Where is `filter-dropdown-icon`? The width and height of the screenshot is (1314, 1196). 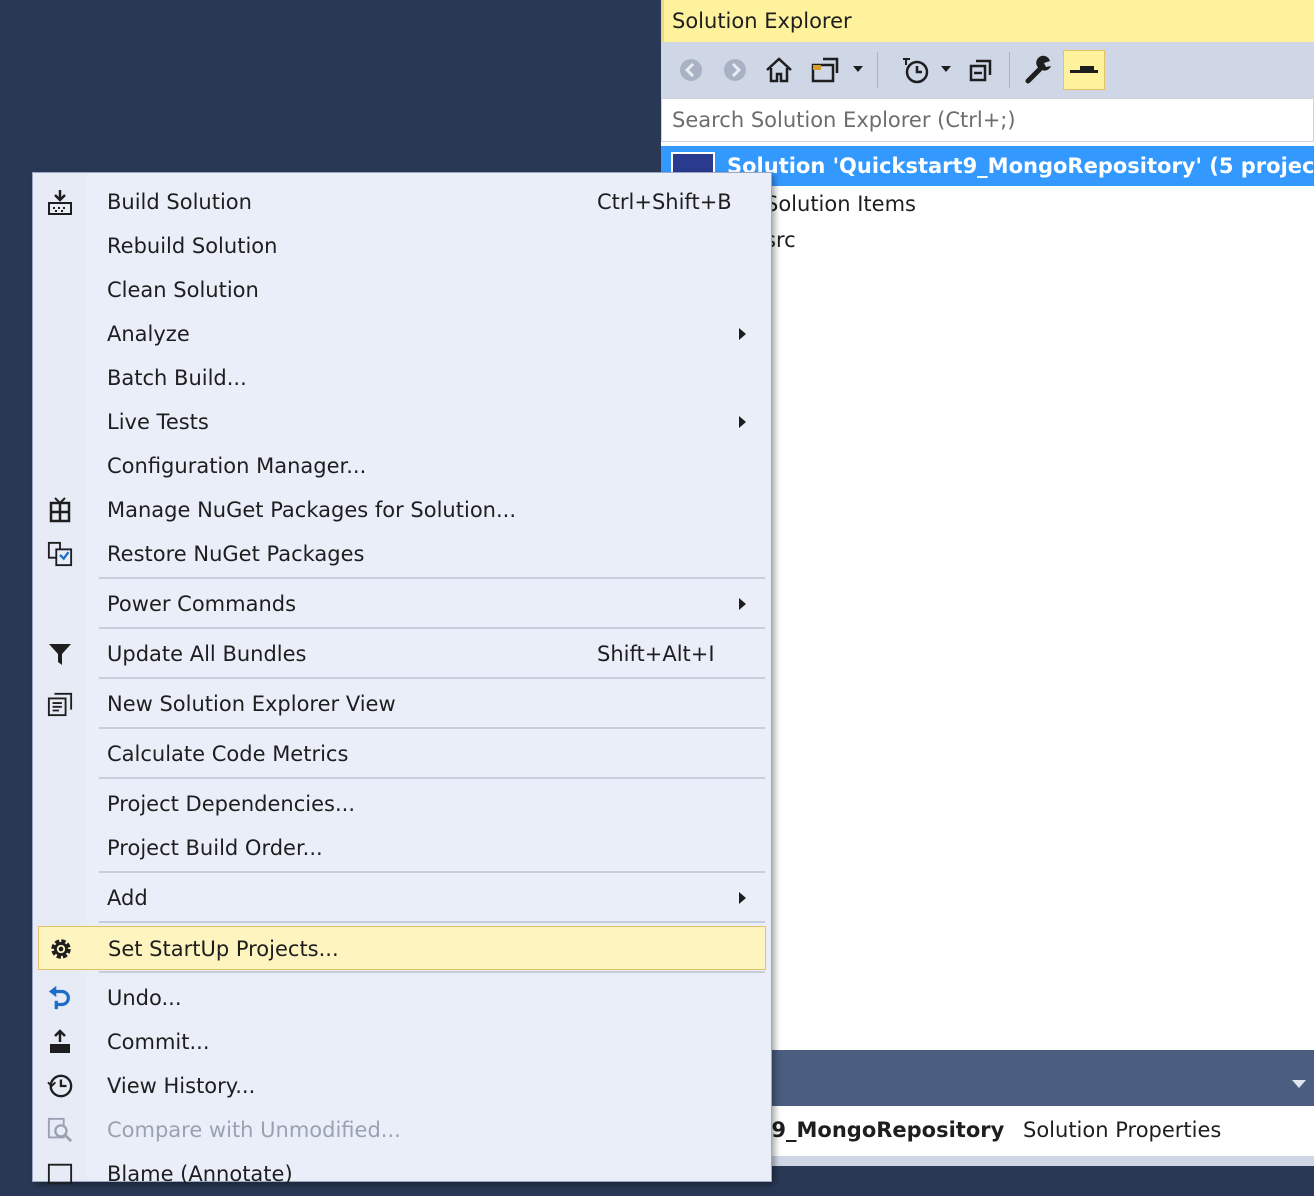
filter-dropdown-icon is located at coordinates (946, 69).